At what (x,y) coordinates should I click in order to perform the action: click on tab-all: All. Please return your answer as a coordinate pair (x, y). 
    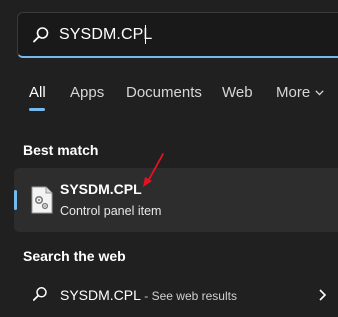
    Looking at the image, I should click on (37, 92).